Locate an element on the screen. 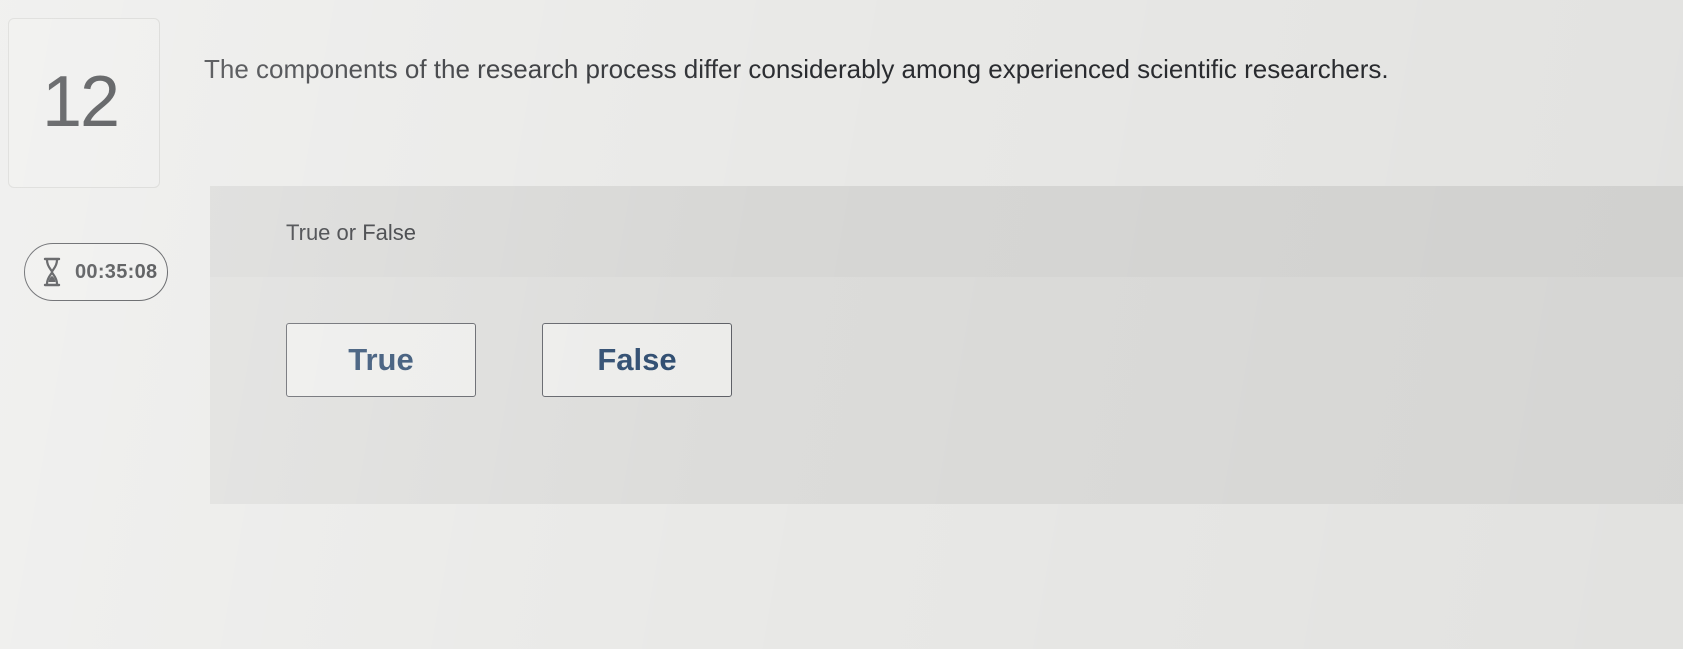 The height and width of the screenshot is (649, 1683). timer-value: 00:35:08 is located at coordinates (116, 271).